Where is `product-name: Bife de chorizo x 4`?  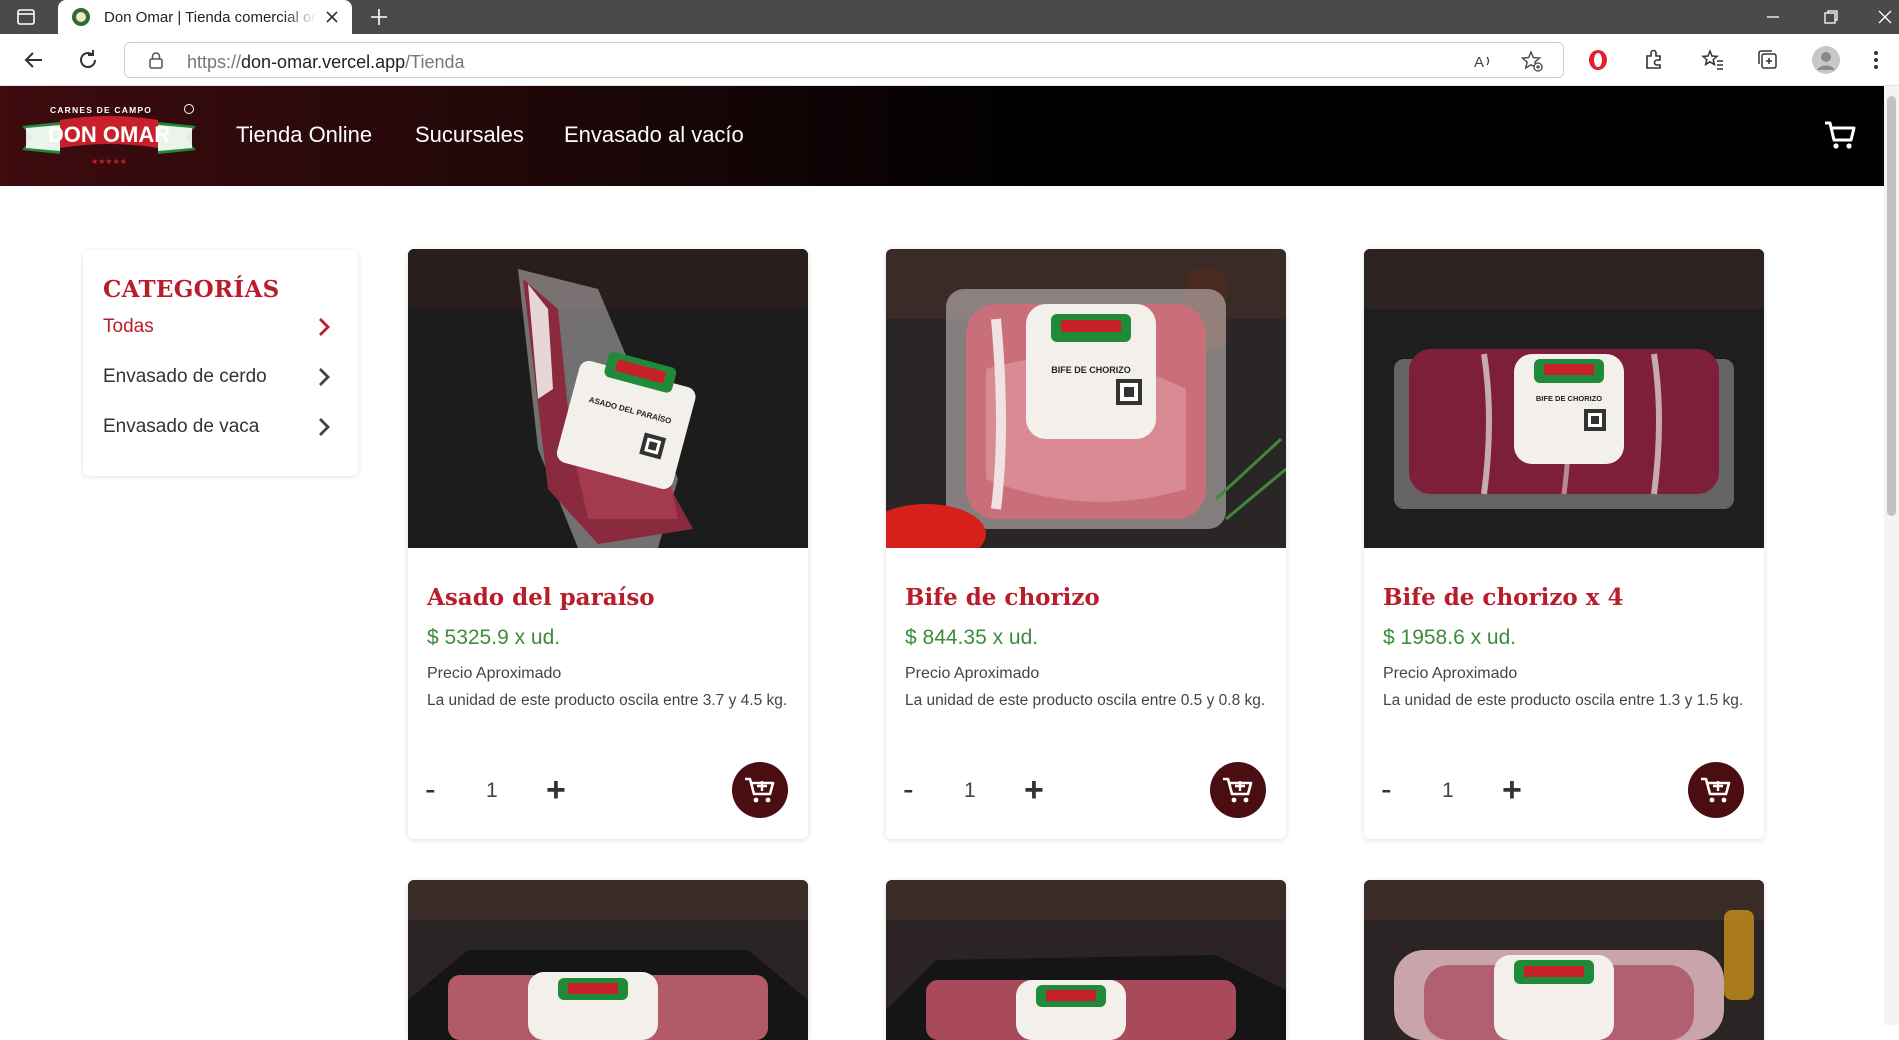 product-name: Bife de chorizo x 4 is located at coordinates (1503, 597).